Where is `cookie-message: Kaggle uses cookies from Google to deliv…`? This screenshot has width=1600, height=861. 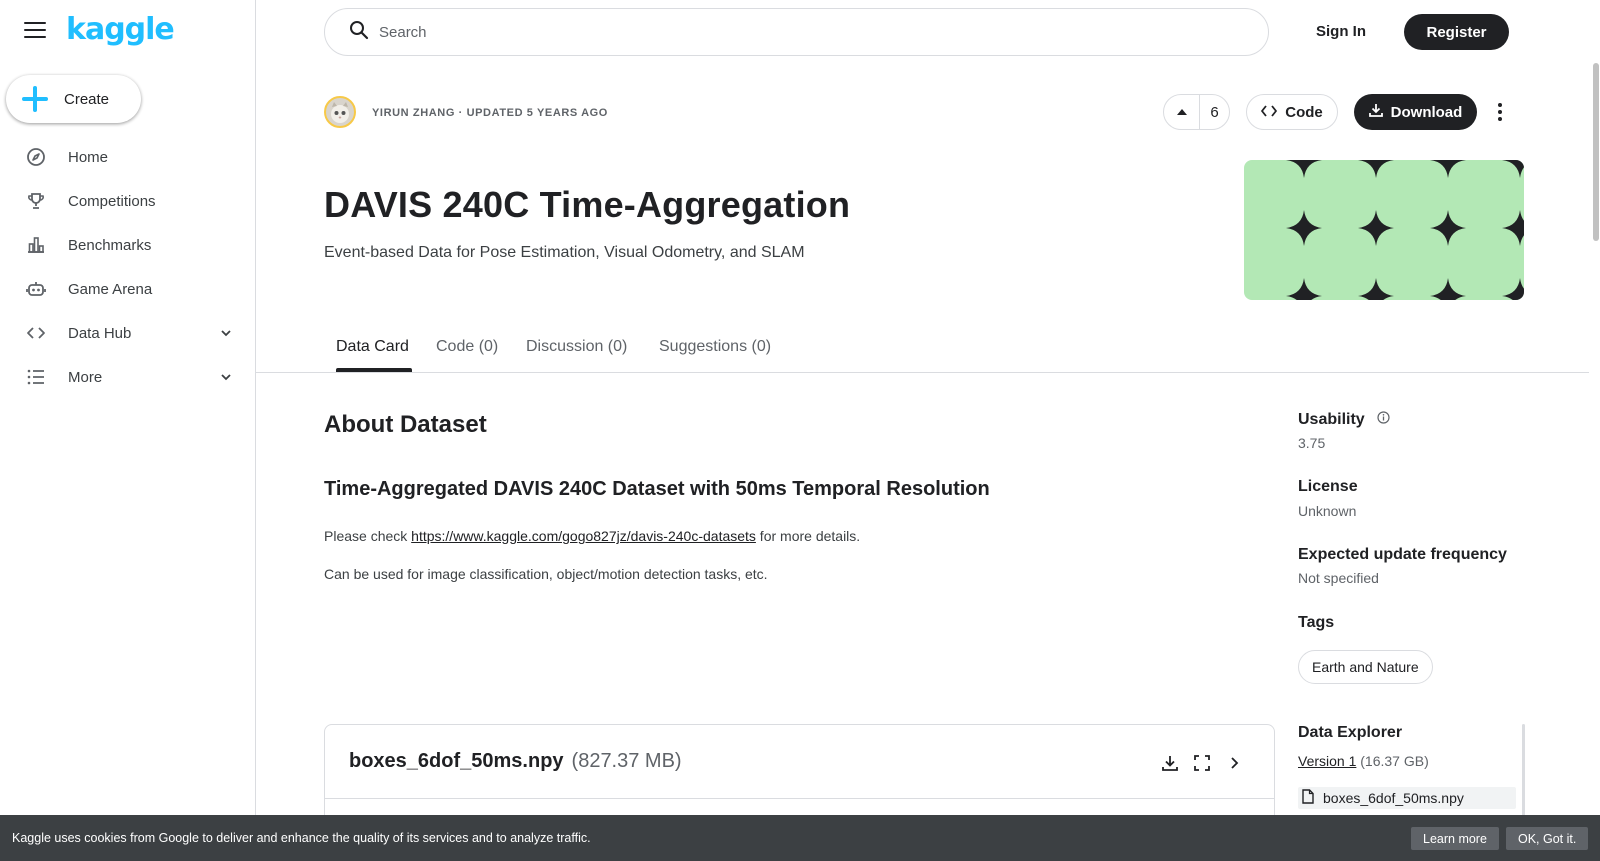
cookie-message: Kaggle uses cookies from Google to deliv… is located at coordinates (301, 838).